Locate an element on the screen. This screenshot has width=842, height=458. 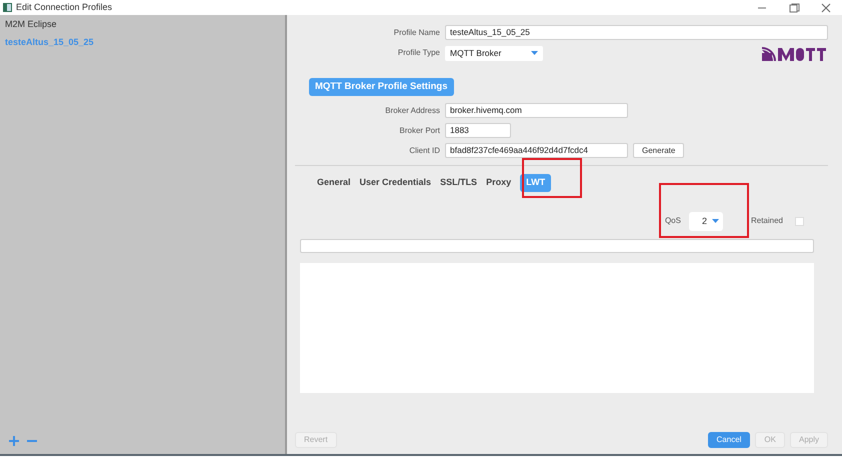
input-field: 1883 is located at coordinates (478, 130).